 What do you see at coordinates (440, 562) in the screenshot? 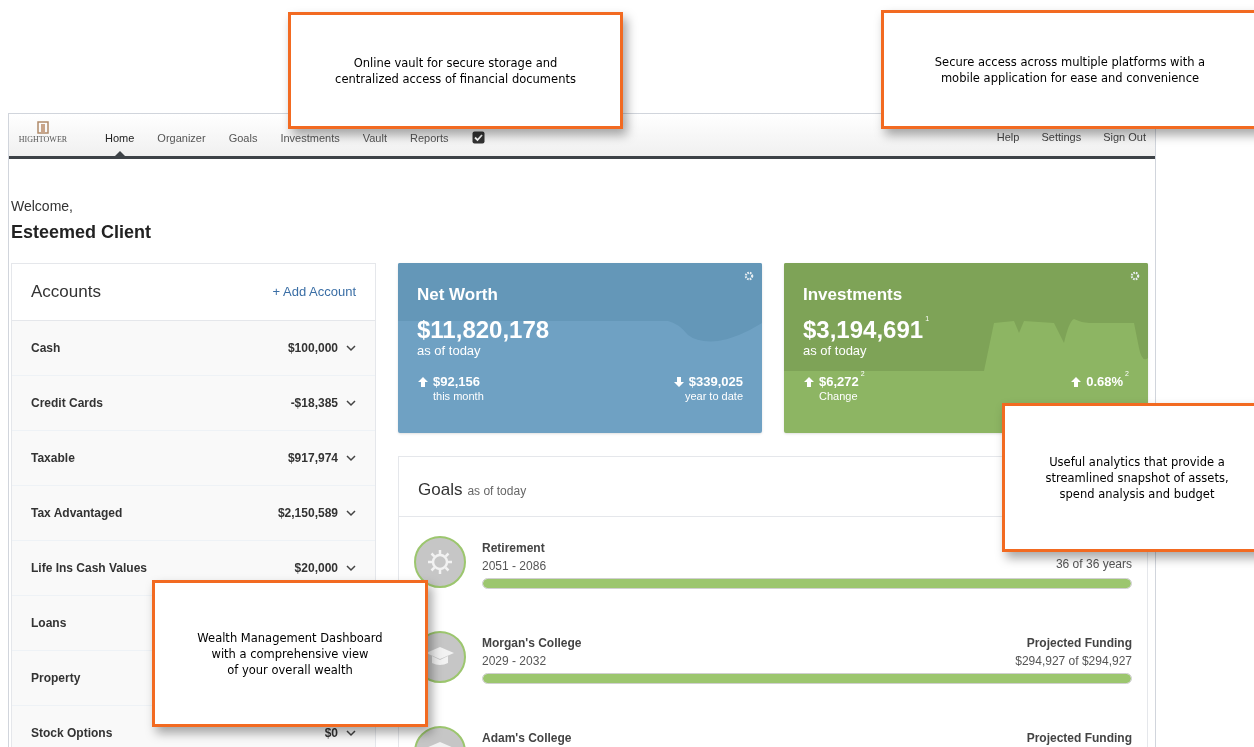
I see `gear-icon` at bounding box center [440, 562].